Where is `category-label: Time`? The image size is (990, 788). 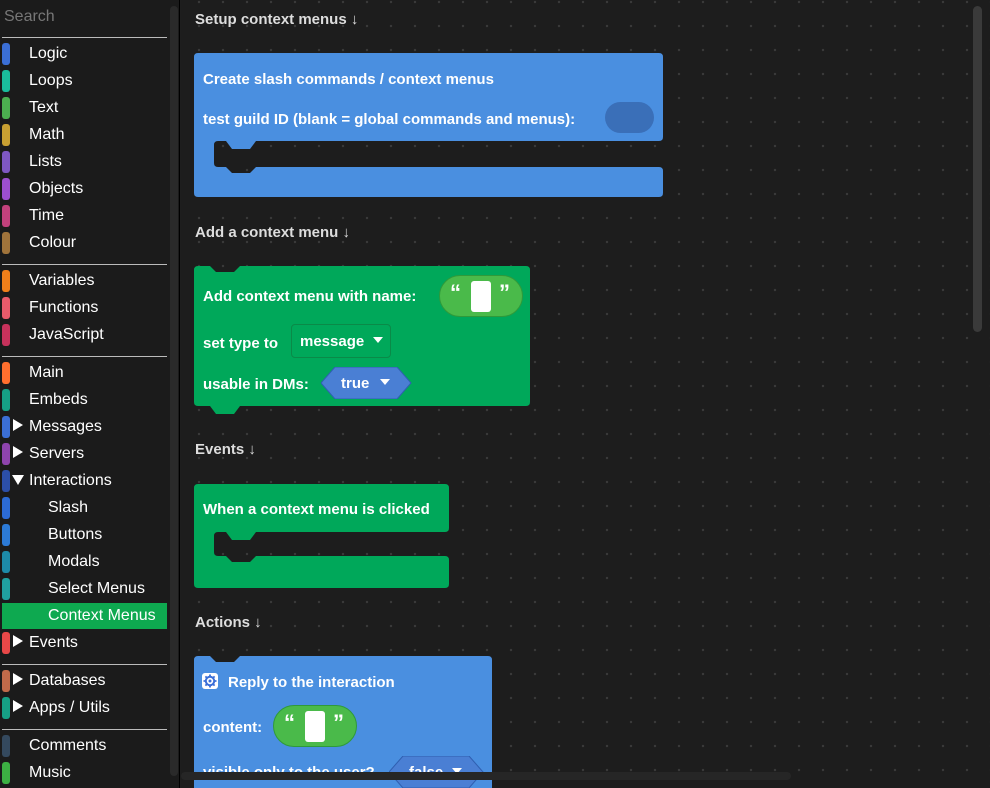 category-label: Time is located at coordinates (46, 215).